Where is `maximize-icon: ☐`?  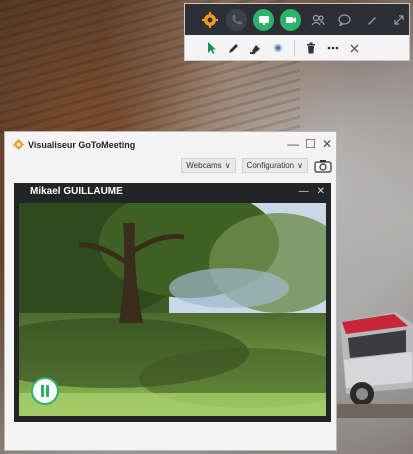 maximize-icon: ☐ is located at coordinates (310, 144).